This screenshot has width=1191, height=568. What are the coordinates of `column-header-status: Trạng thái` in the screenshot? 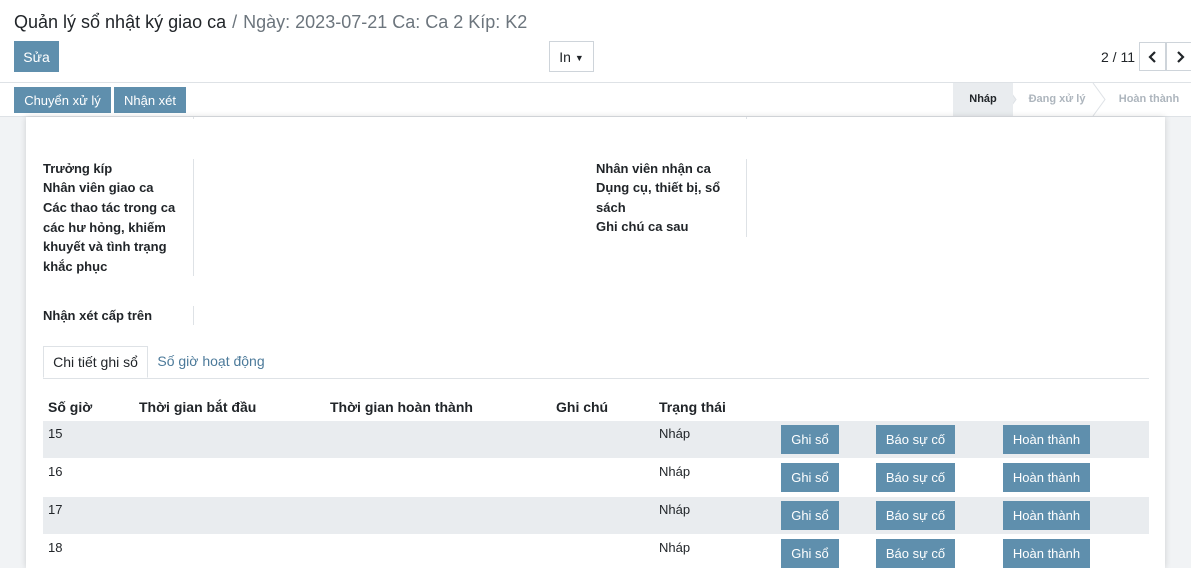 It's located at (692, 407).